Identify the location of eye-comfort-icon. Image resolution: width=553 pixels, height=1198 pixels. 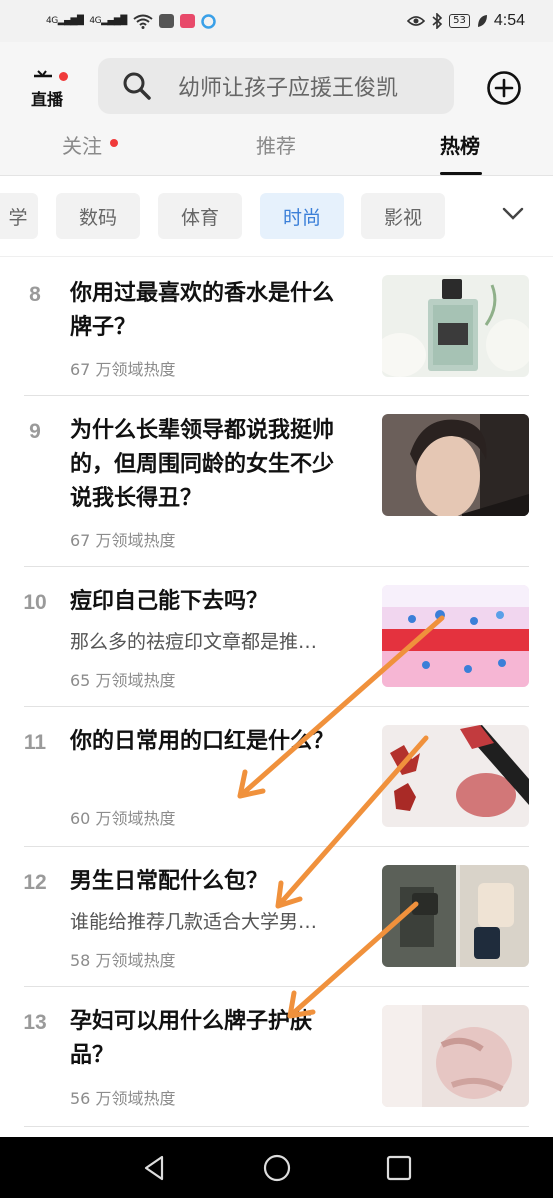
(416, 21).